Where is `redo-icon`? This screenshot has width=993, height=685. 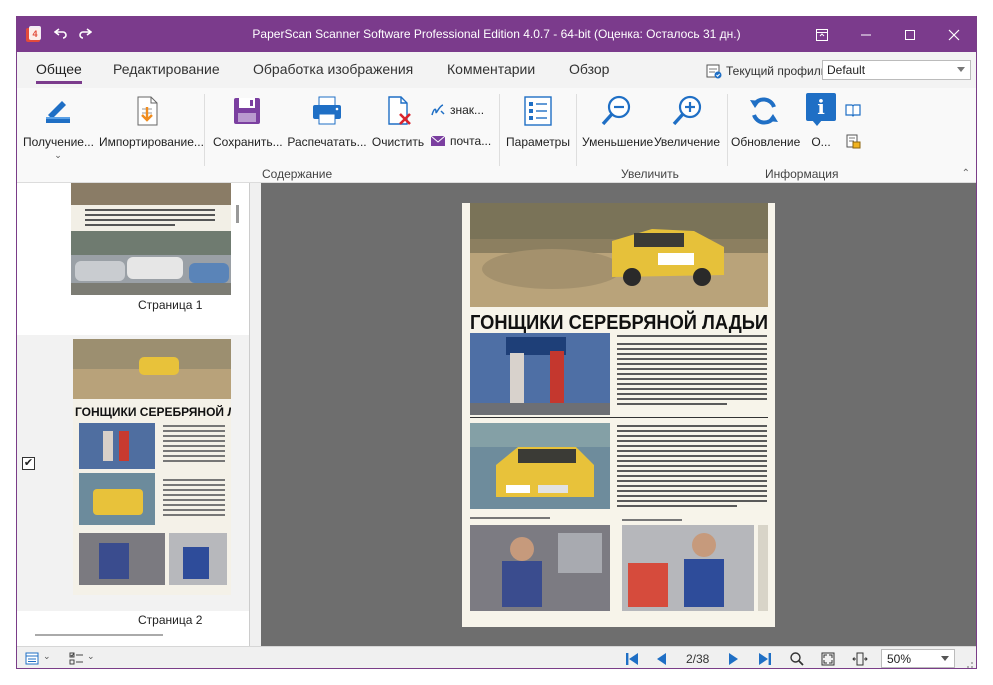 redo-icon is located at coordinates (85, 34).